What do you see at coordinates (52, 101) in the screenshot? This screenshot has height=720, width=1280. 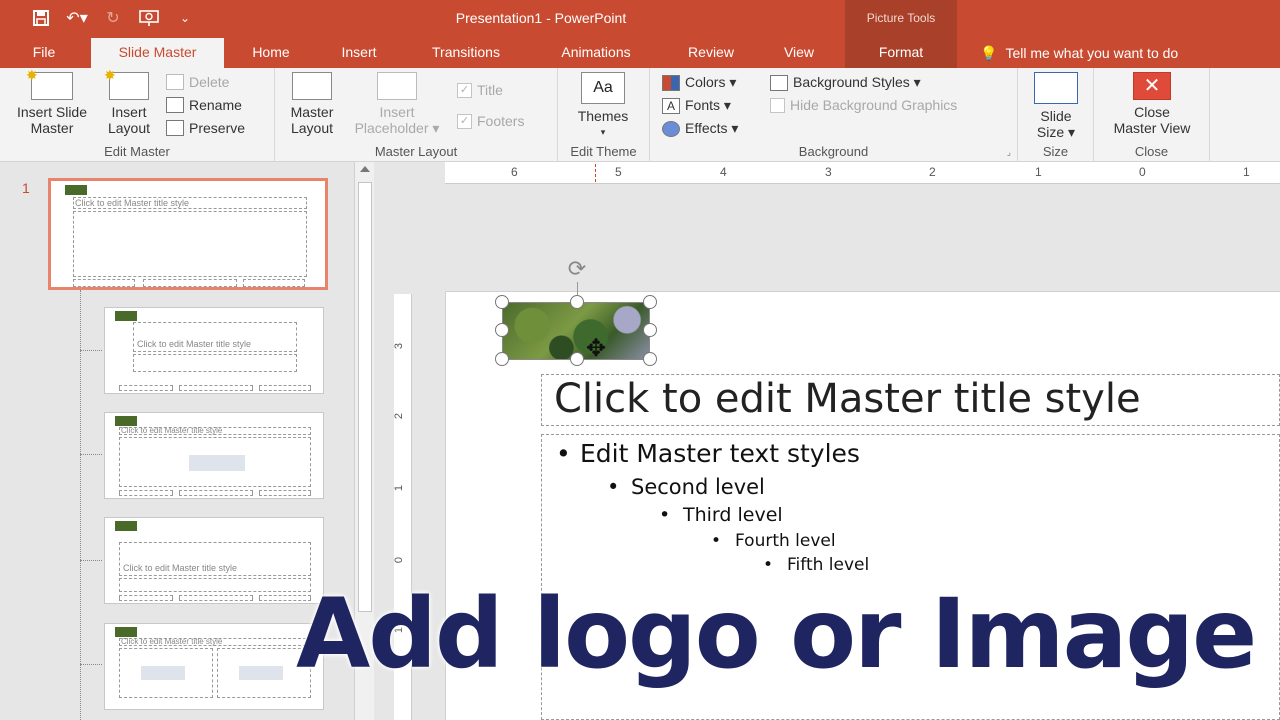 I see `insert-slide-master-button: ✸ Insert Slide Master` at bounding box center [52, 101].